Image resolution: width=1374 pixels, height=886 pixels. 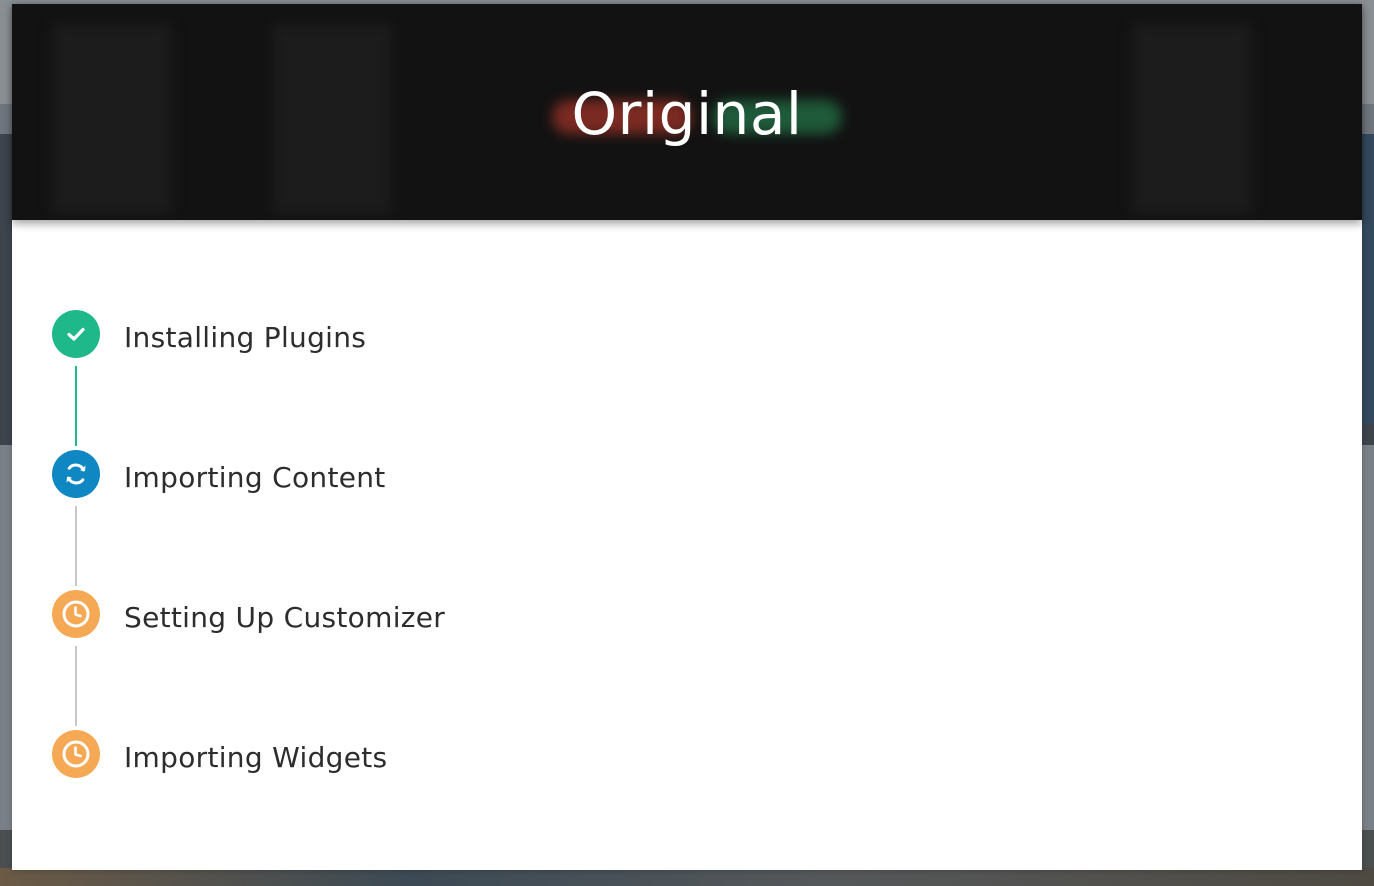 What do you see at coordinates (248, 380) in the screenshot?
I see `step-installing-plugins: Installing Plugins` at bounding box center [248, 380].